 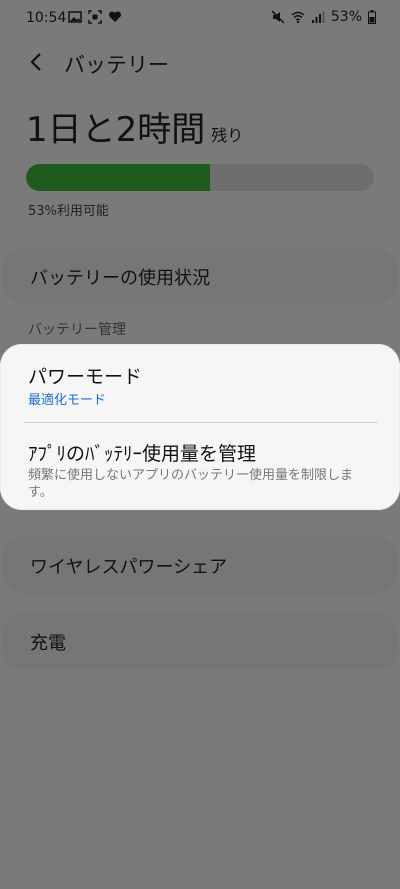 I want to click on page-title: バッテリー, so click(x=116, y=65).